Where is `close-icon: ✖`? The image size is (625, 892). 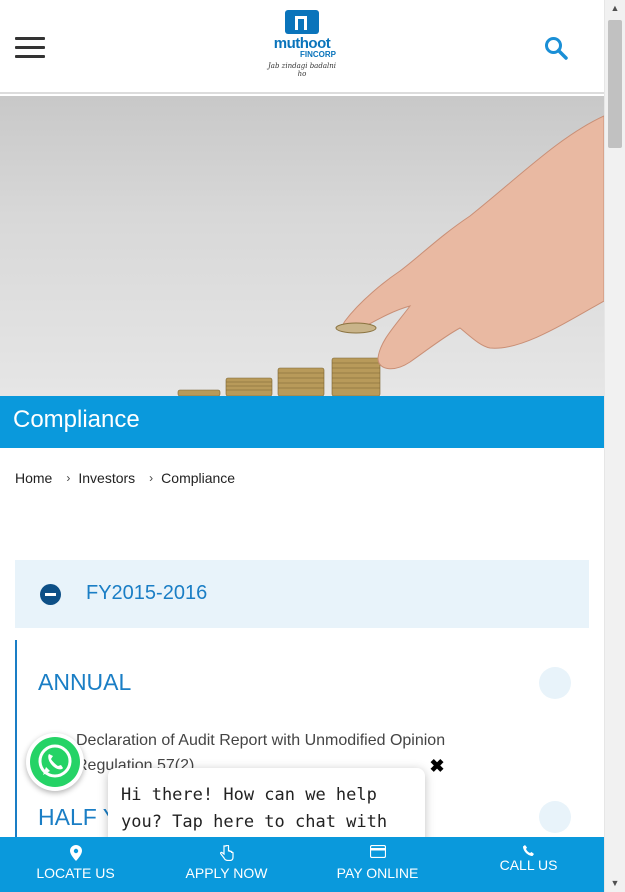 close-icon: ✖ is located at coordinates (437, 766).